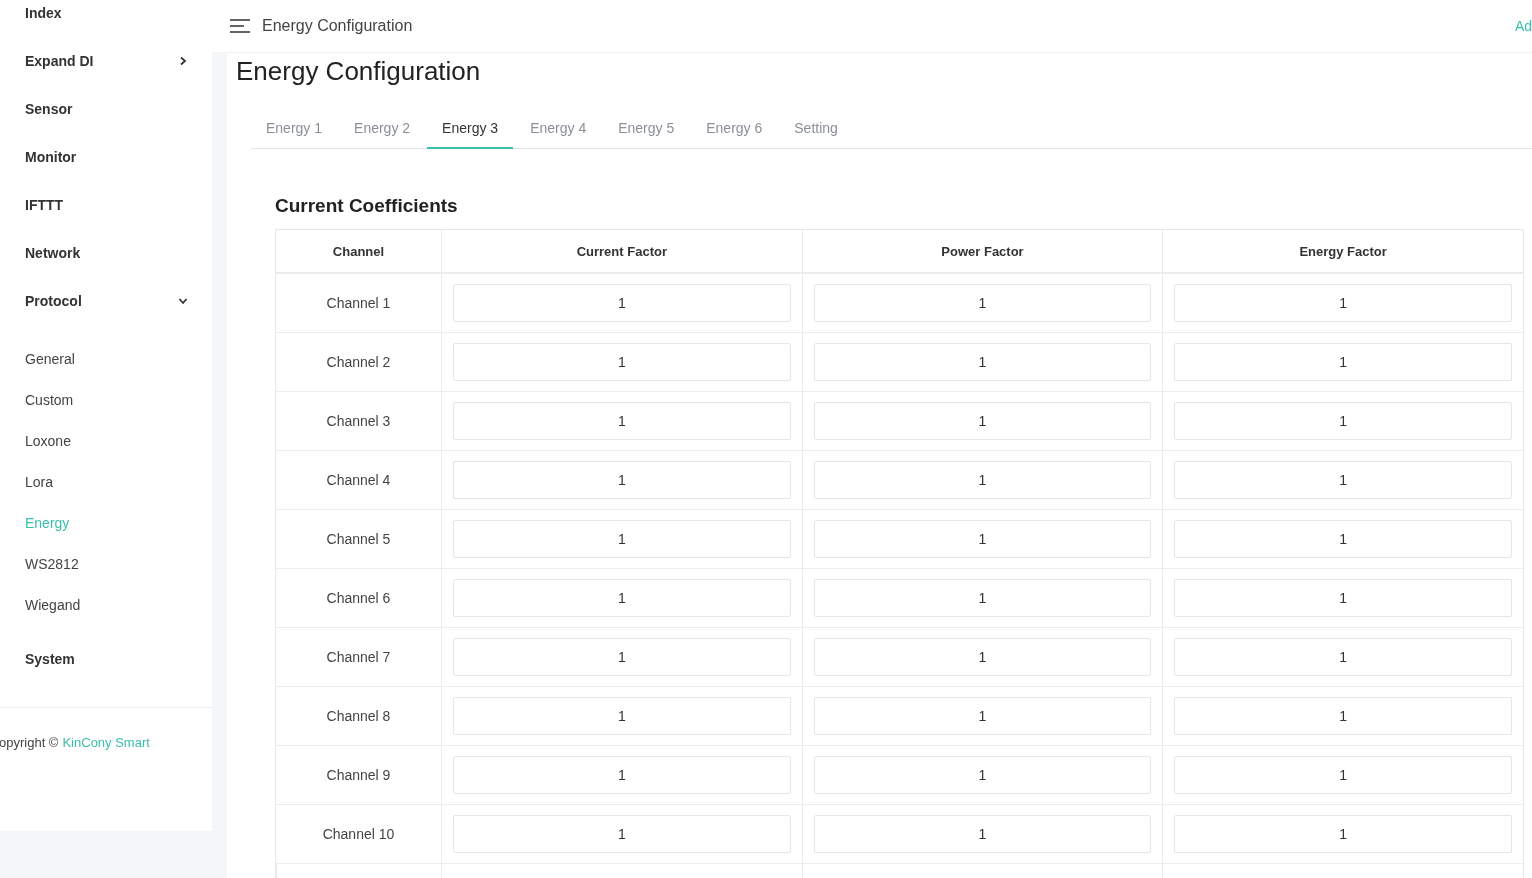  What do you see at coordinates (358, 716) in the screenshot?
I see `channel-cell: Channel 8` at bounding box center [358, 716].